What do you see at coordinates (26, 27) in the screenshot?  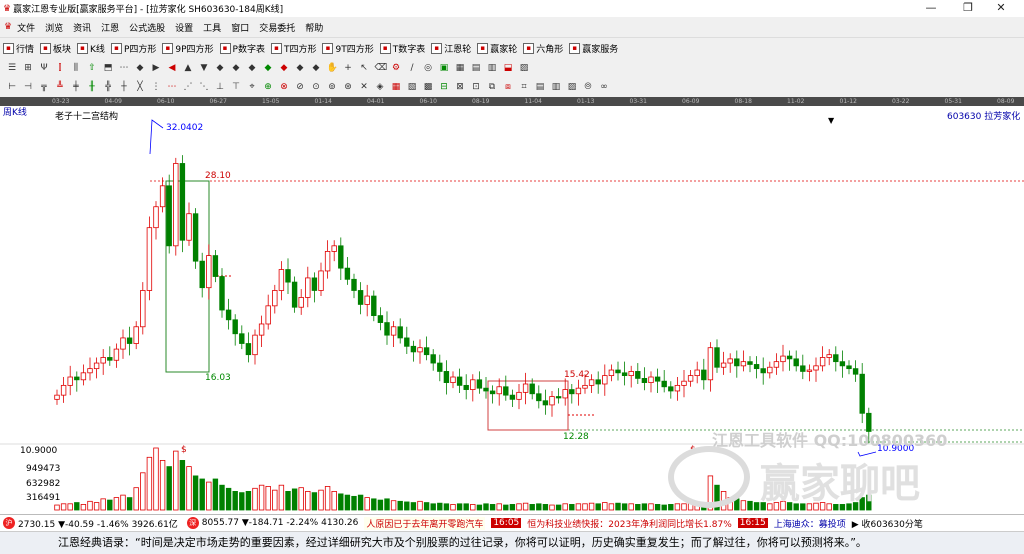 I see `menu-file: 文件` at bounding box center [26, 27].